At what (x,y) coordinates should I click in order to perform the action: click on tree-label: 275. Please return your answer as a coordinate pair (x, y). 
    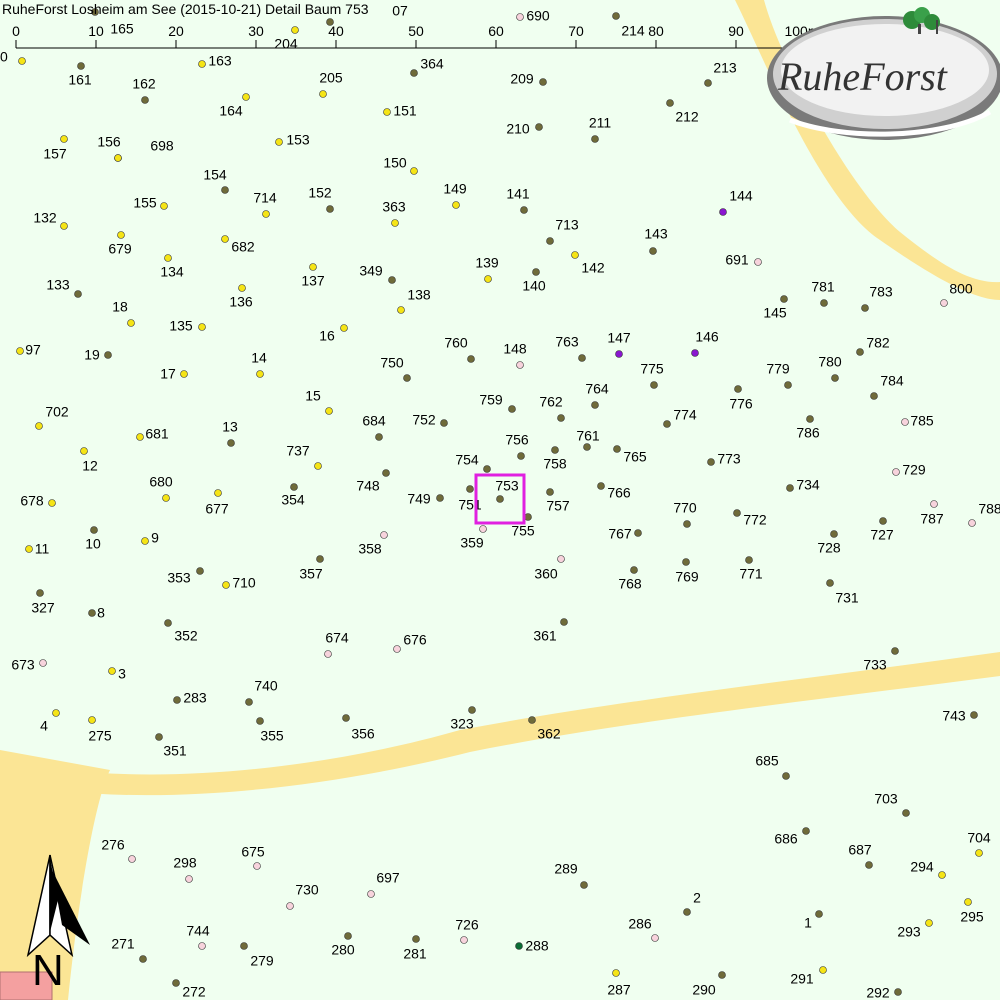
    Looking at the image, I should click on (100, 736).